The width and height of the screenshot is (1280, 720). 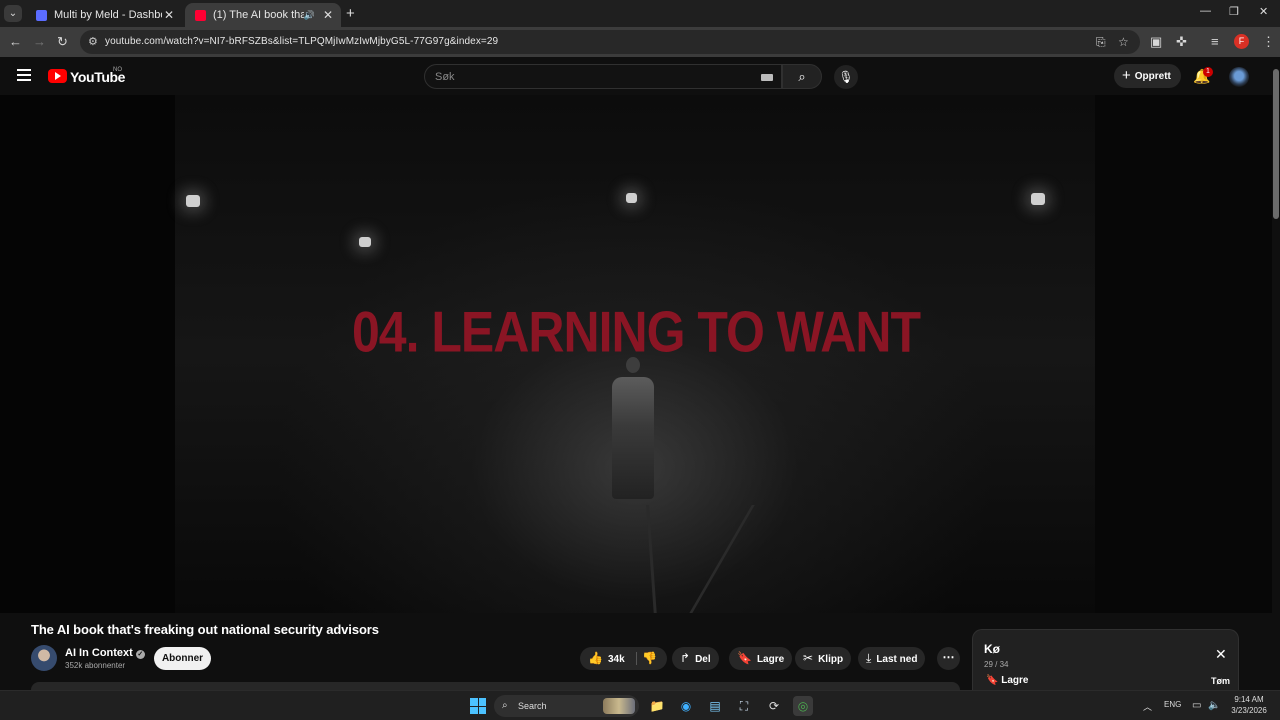 What do you see at coordinates (1015, 680) in the screenshot?
I see `queue-save-label: Lagre` at bounding box center [1015, 680].